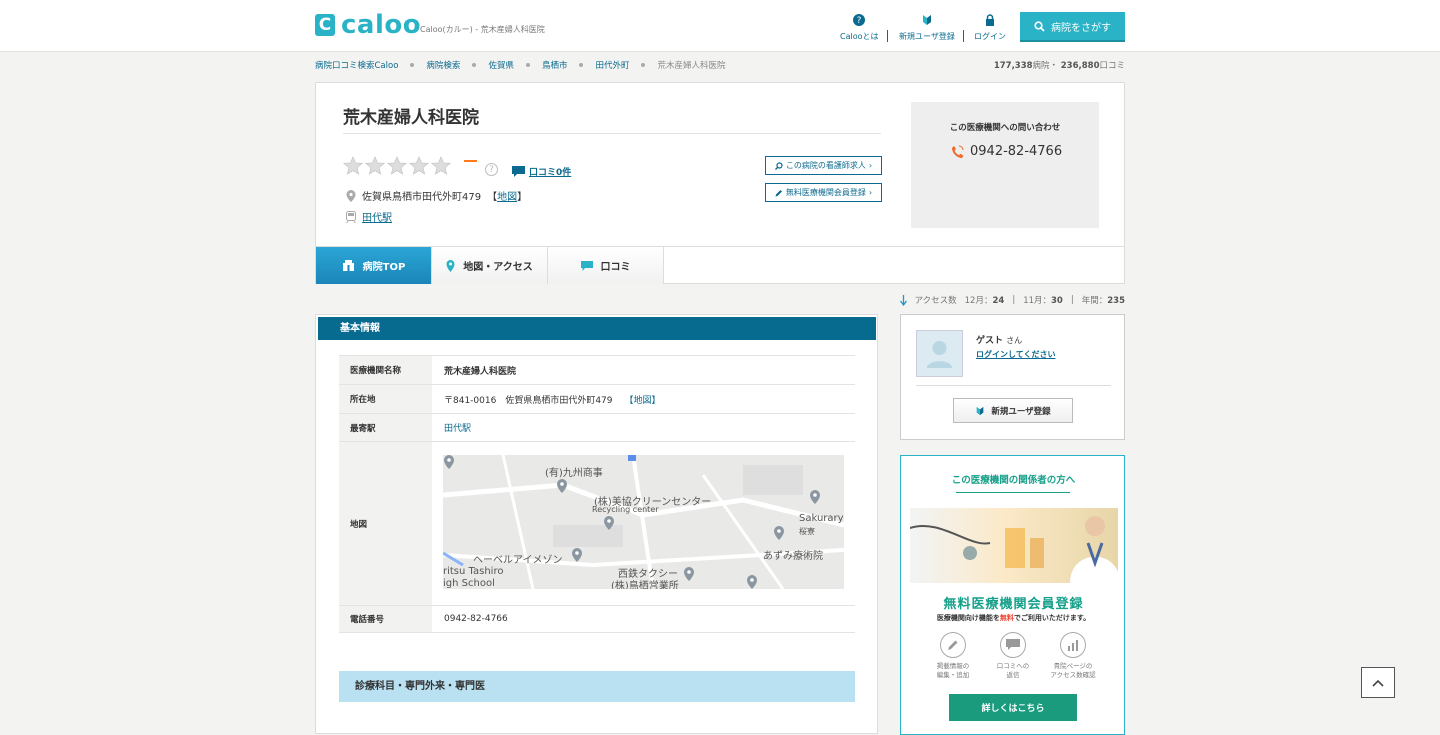 Image resolution: width=1440 pixels, height=735 pixels. I want to click on doctor-photo, so click(1014, 545).